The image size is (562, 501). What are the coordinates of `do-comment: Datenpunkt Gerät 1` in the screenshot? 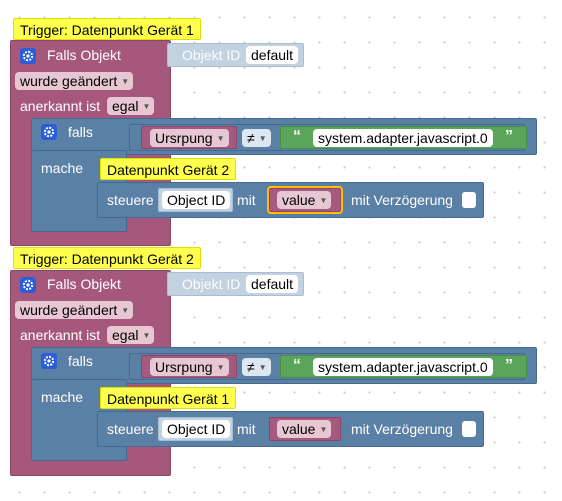 It's located at (168, 398).